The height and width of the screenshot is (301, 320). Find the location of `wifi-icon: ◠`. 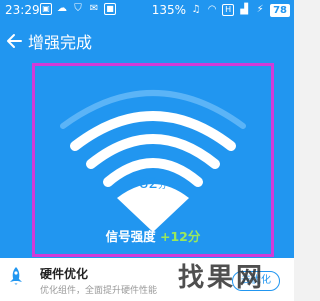

wifi-icon: ◠ is located at coordinates (212, 9).